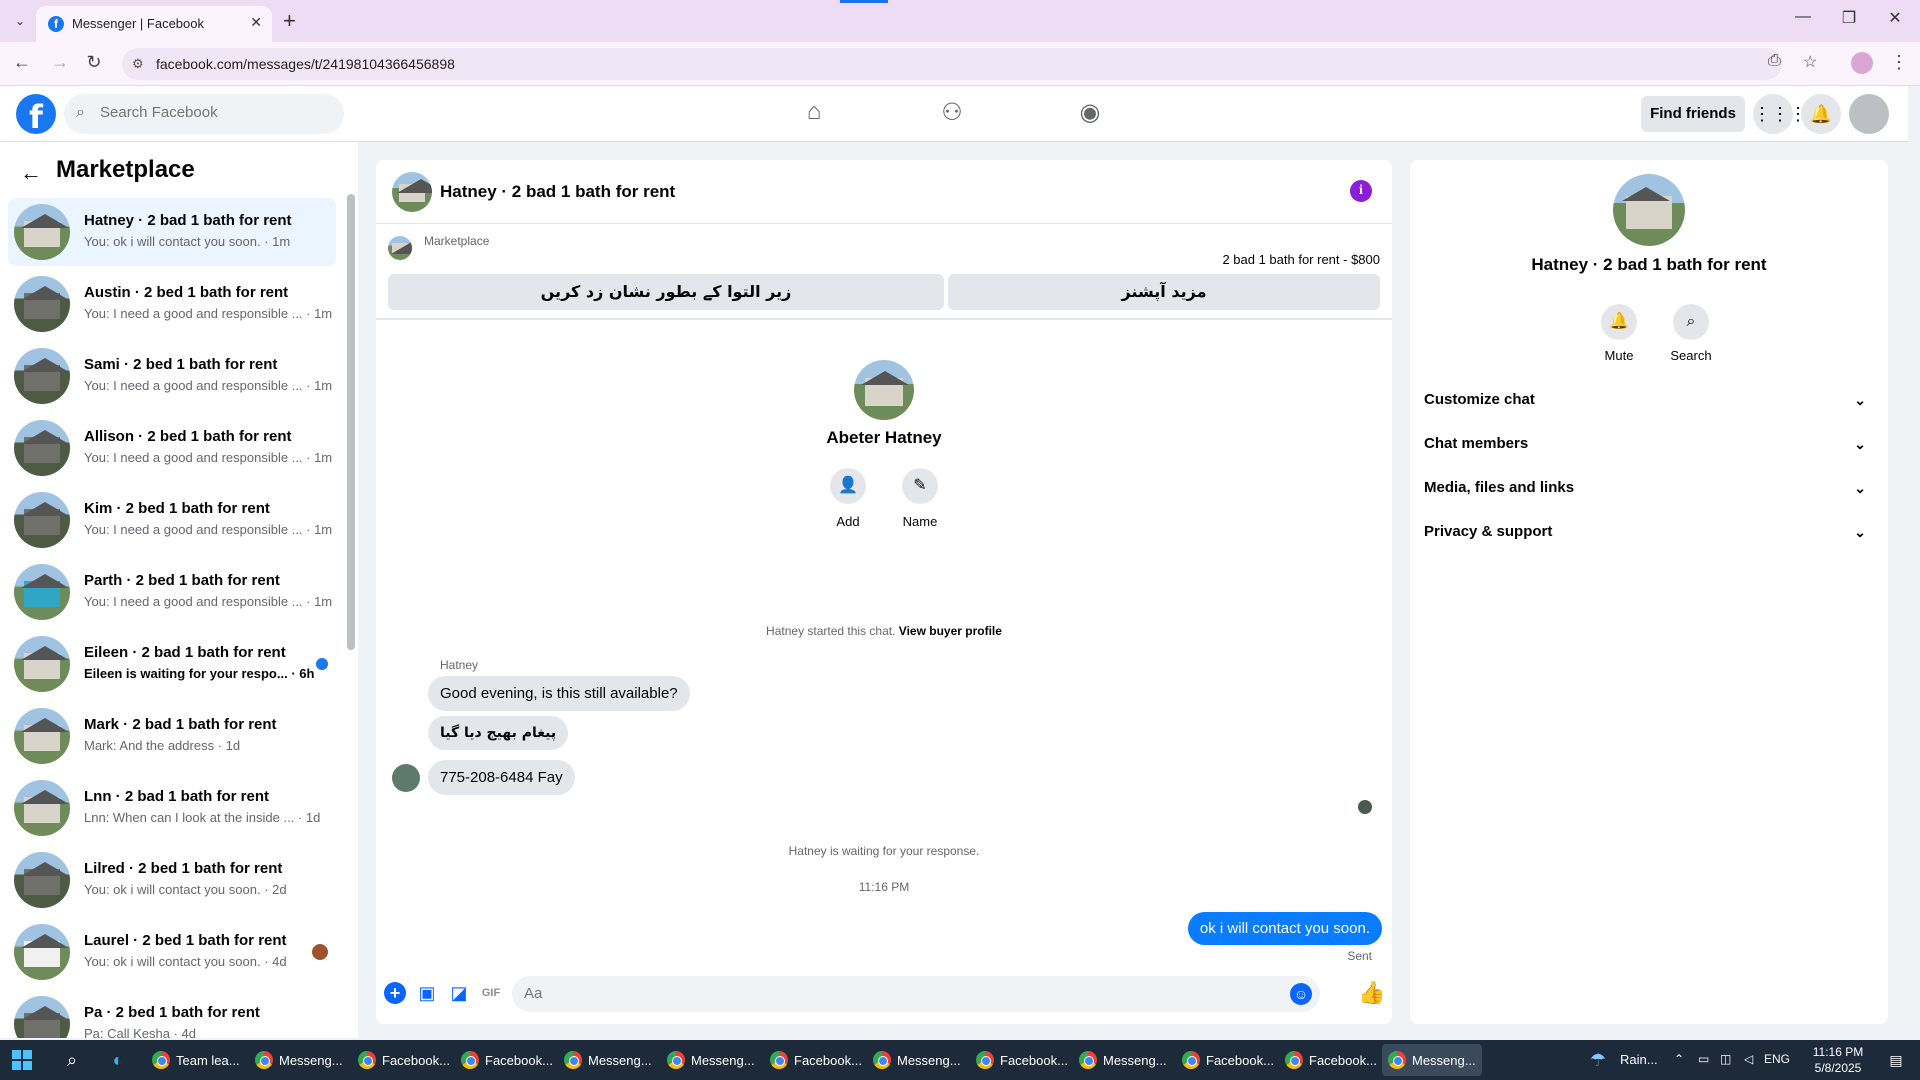  What do you see at coordinates (1862, 63) in the screenshot?
I see `browser-profile-avatar` at bounding box center [1862, 63].